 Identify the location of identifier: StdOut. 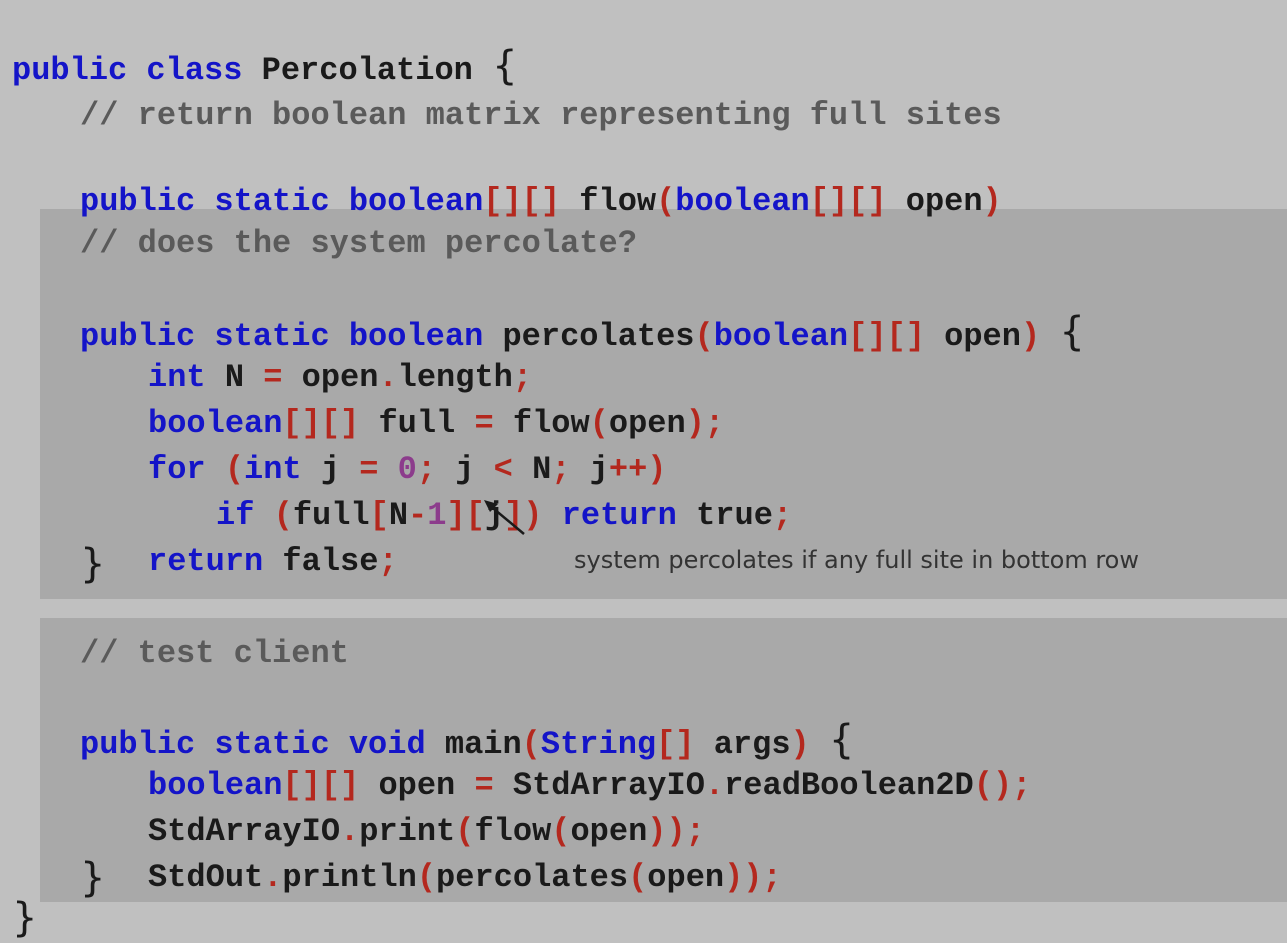
(206, 877).